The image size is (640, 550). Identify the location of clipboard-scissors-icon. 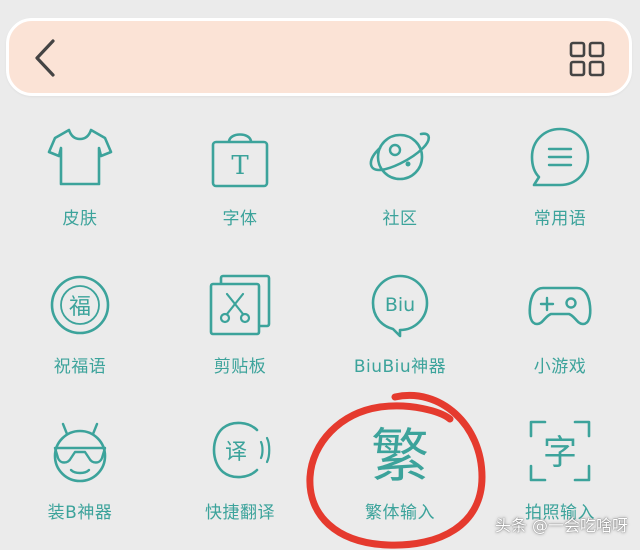
(240, 305).